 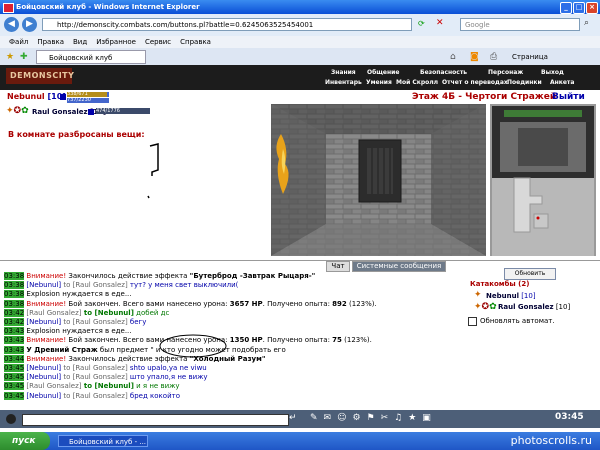 I want to click on dungeon-view, so click(x=378, y=180).